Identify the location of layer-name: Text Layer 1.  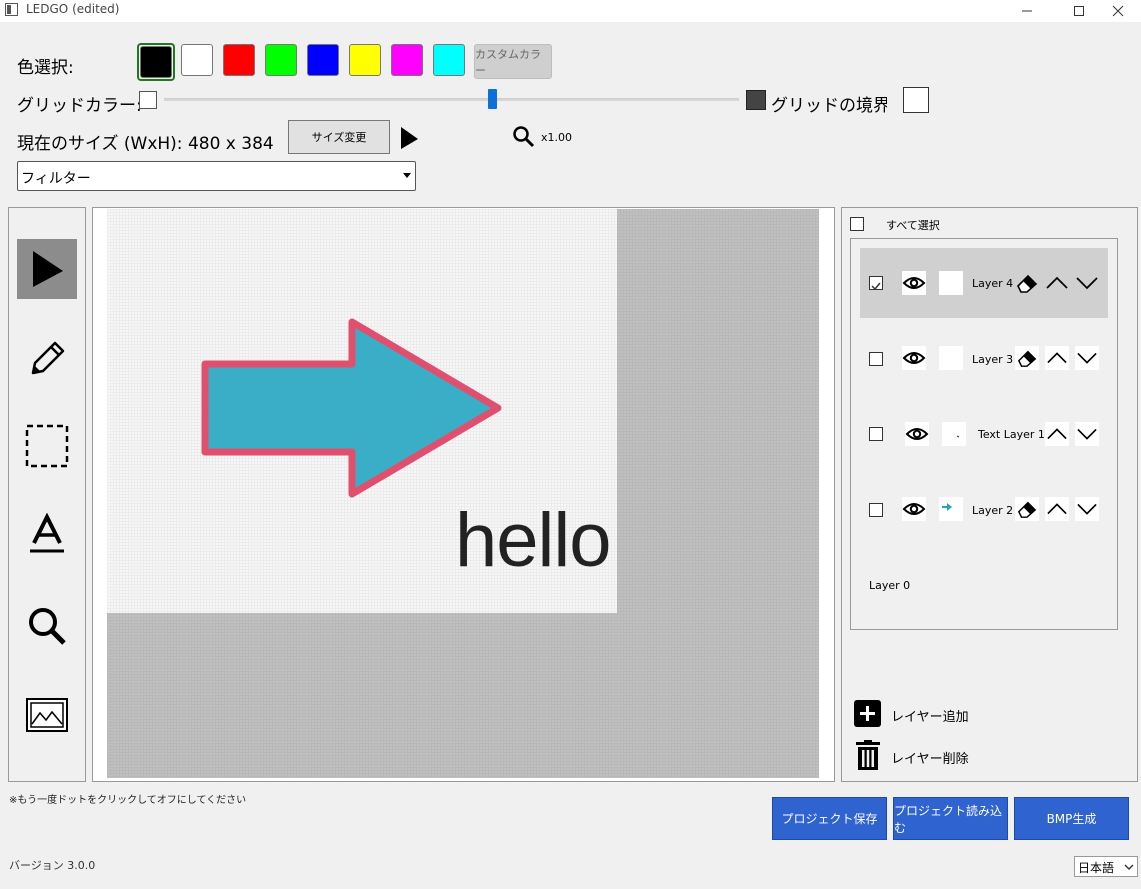
(1011, 434).